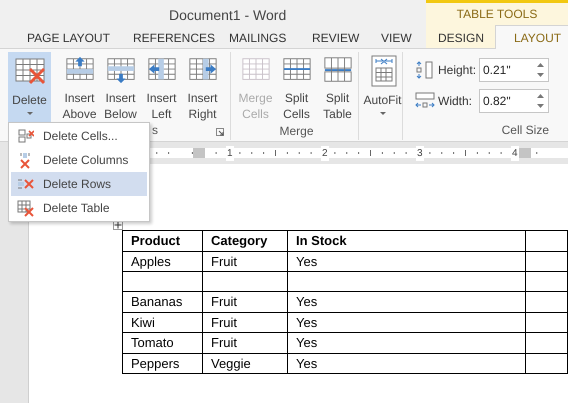 Image resolution: width=568 pixels, height=406 pixels. I want to click on menu-item: Delete Columns, so click(79, 160).